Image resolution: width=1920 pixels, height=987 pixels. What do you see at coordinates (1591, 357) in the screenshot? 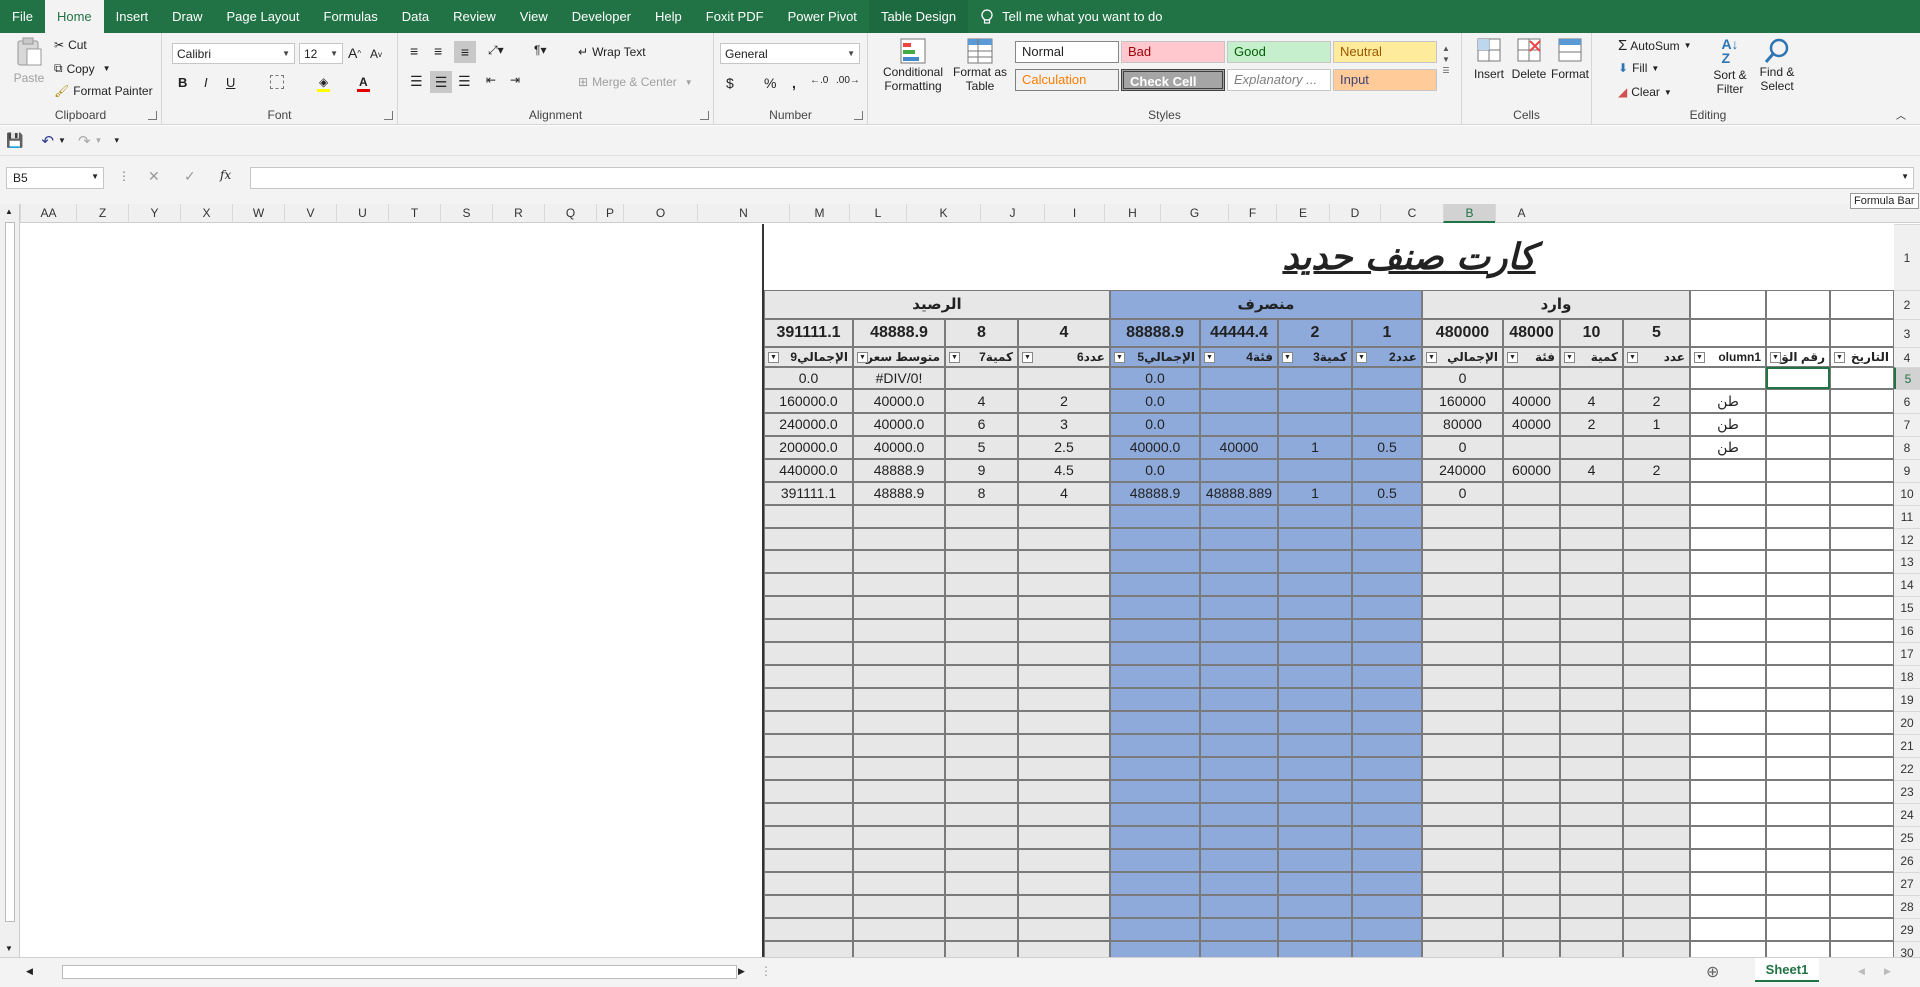
I see `table-header-cell: كمية ▼` at bounding box center [1591, 357].